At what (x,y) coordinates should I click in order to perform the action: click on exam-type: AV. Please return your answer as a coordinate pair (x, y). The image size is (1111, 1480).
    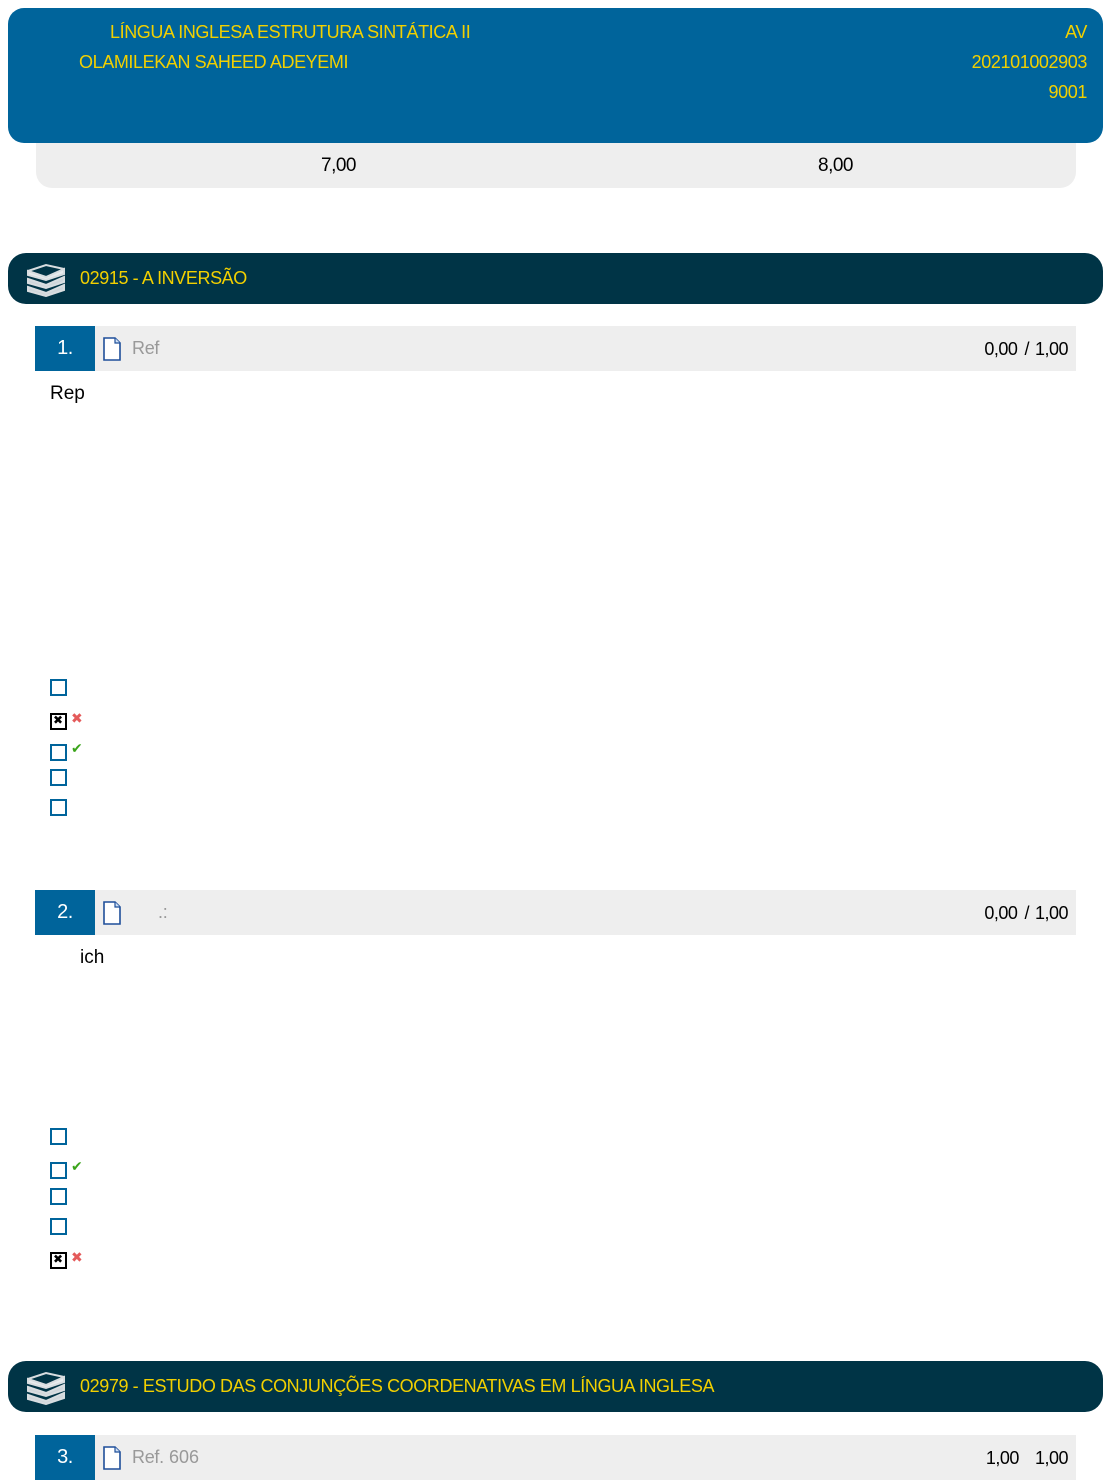
    Looking at the image, I should click on (1076, 32).